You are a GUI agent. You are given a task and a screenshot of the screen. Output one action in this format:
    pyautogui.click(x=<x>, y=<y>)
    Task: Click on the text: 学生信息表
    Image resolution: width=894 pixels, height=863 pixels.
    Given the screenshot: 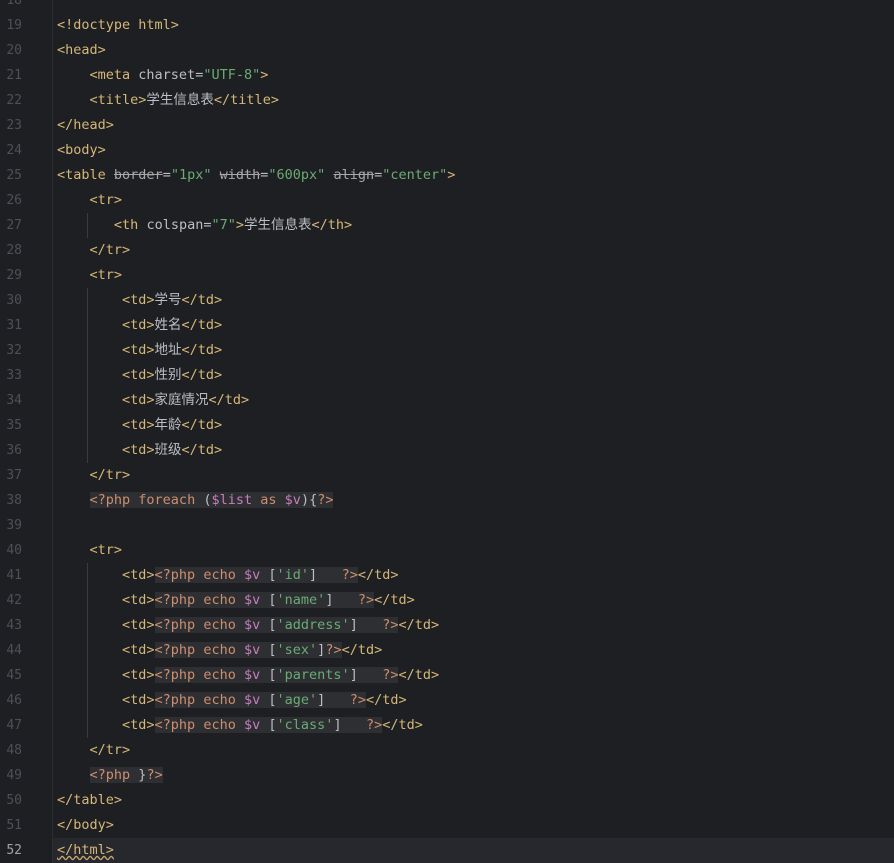 What is the action you would take?
    pyautogui.click(x=180, y=100)
    